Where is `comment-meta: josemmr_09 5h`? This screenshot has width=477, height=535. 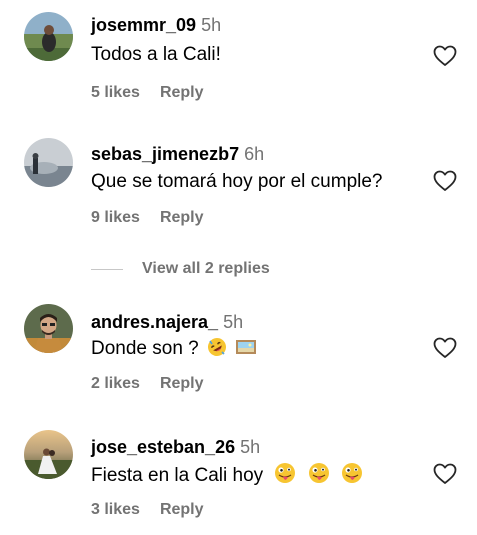 comment-meta: josemmr_09 5h is located at coordinates (156, 25).